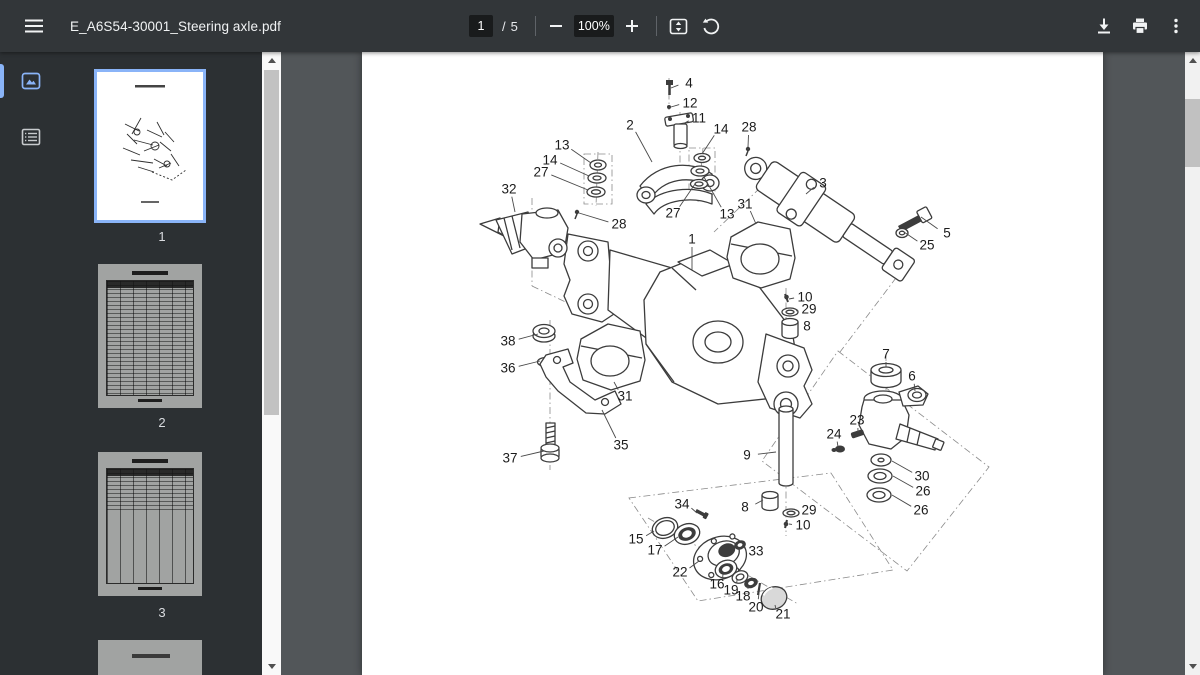  I want to click on callout-36: 36, so click(507, 368).